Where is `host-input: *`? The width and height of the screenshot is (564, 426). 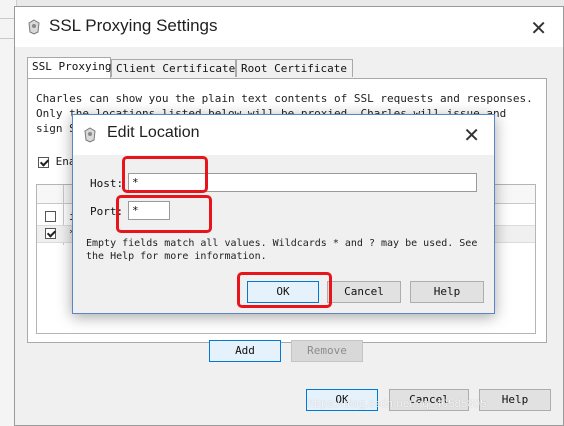 host-input: * is located at coordinates (302, 182).